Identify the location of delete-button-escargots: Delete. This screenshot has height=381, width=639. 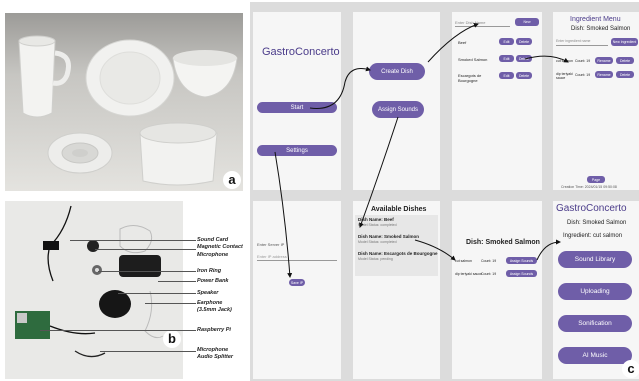
(524, 75).